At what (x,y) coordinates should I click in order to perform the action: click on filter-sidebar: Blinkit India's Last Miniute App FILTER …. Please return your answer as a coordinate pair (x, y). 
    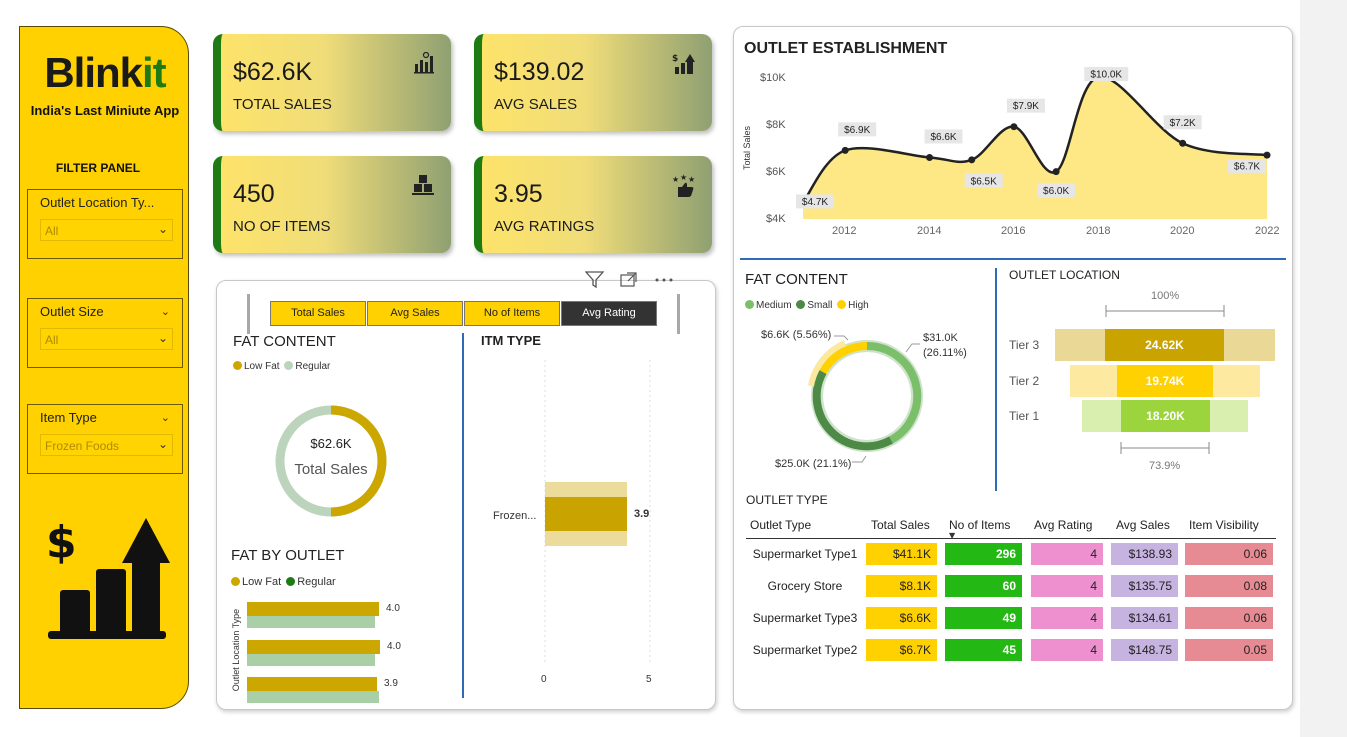
    Looking at the image, I should click on (104, 367).